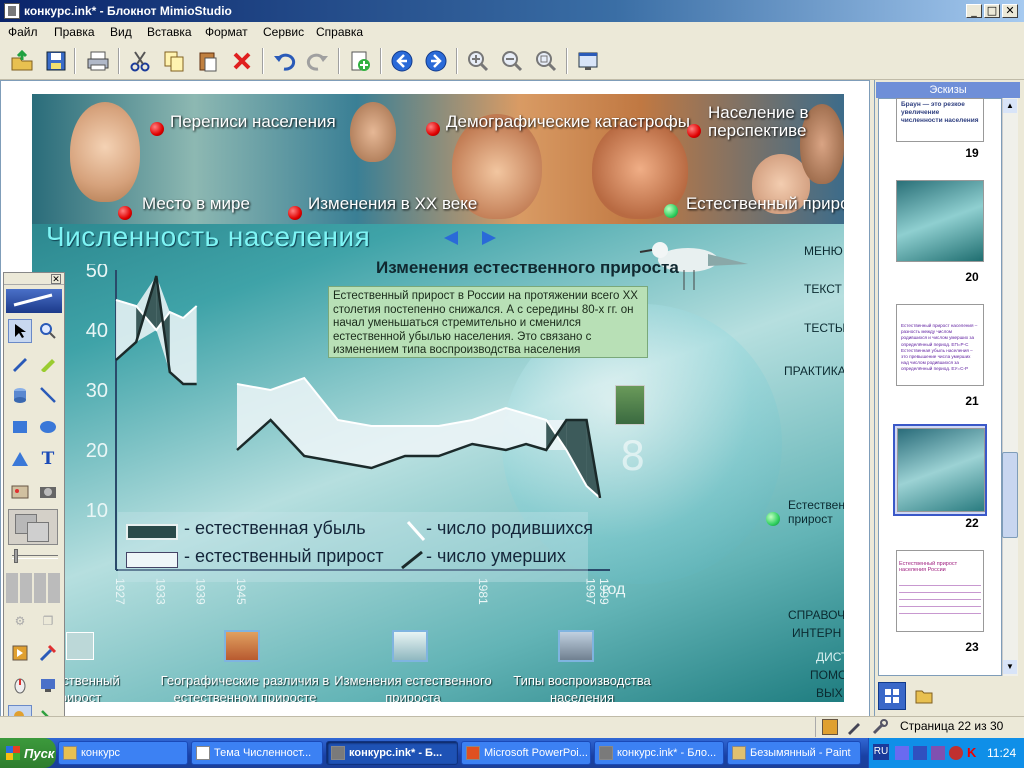 The width and height of the screenshot is (1024, 768). What do you see at coordinates (20, 491) in the screenshot?
I see `image-tool-icon` at bounding box center [20, 491].